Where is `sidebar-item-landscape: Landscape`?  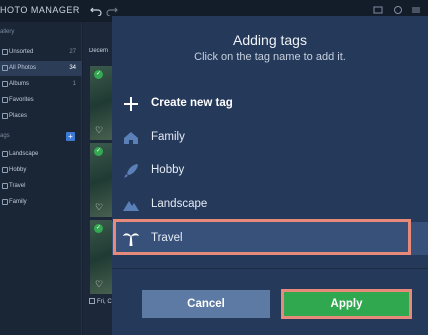
sidebar-item-landscape: Landscape is located at coordinates (41, 154).